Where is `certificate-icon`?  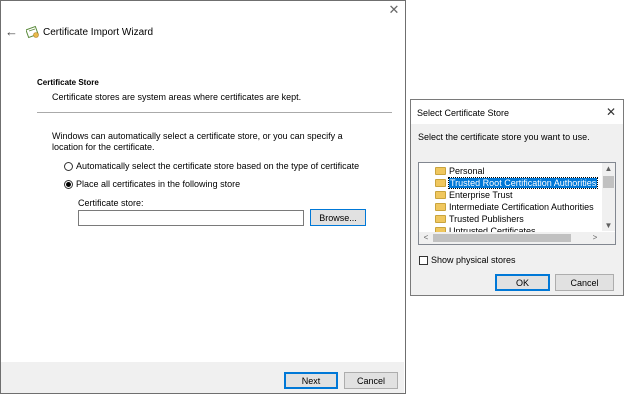
certificate-icon is located at coordinates (32, 32).